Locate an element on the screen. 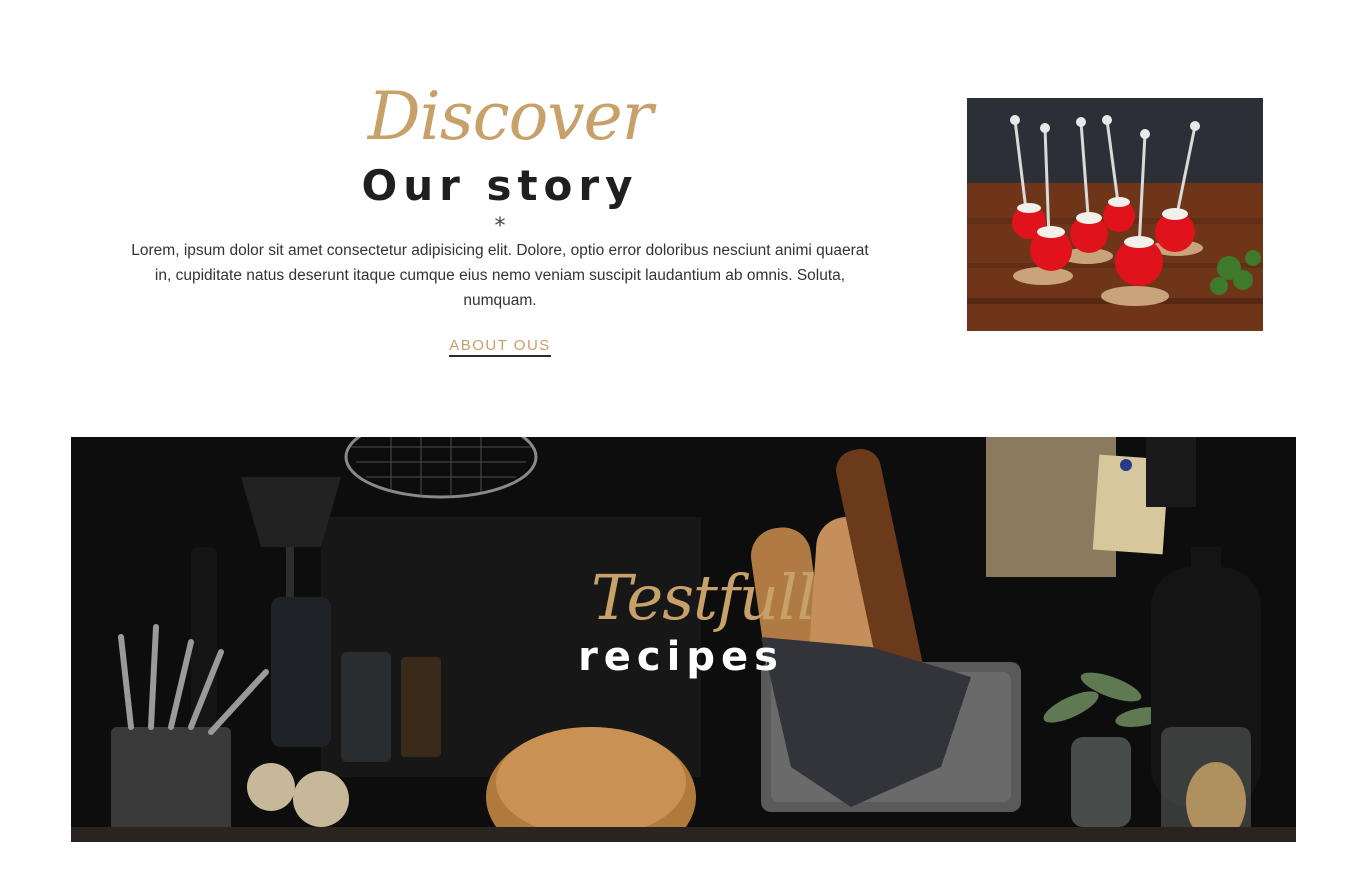 The image size is (1366, 896). tomato-skewers-illustration is located at coordinates (1115, 214).